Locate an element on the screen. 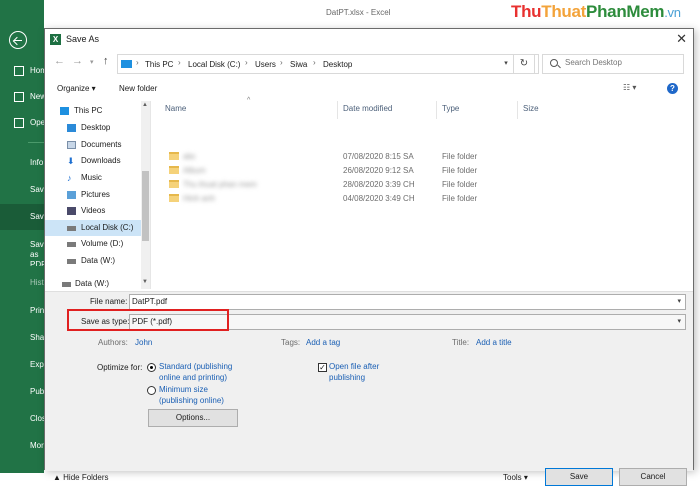 The width and height of the screenshot is (700, 486). open-after-label: Open file after publishing is located at coordinates (359, 372).